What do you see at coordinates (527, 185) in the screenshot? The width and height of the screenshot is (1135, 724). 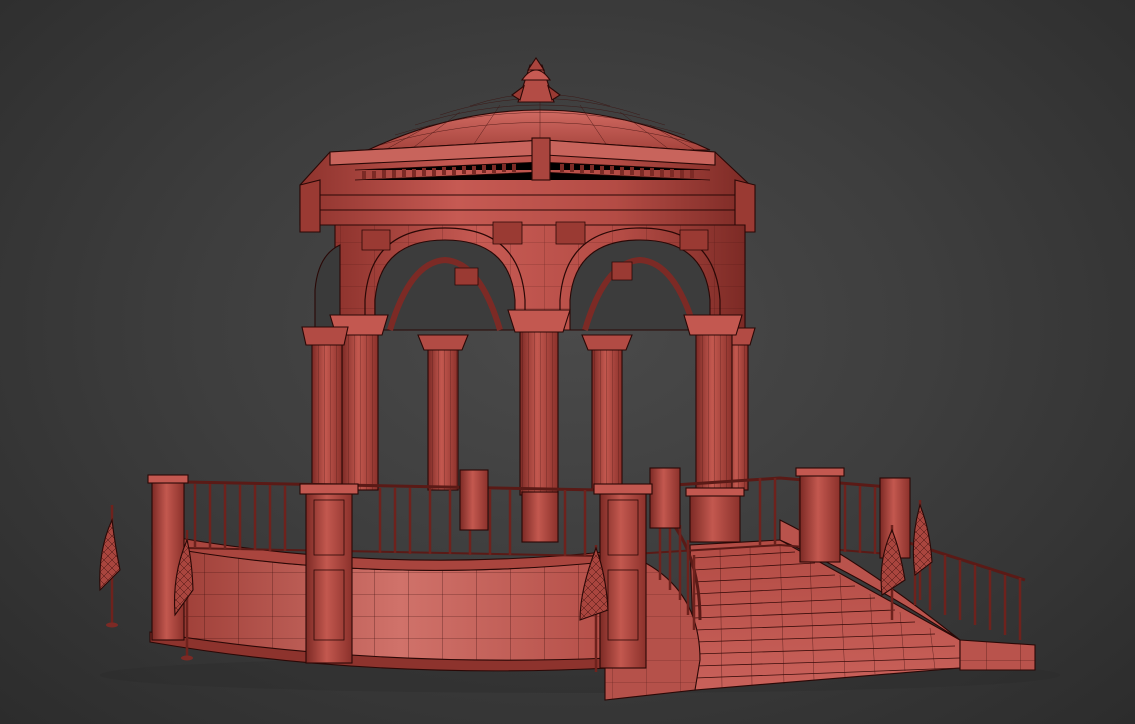 I see `entablature` at bounding box center [527, 185].